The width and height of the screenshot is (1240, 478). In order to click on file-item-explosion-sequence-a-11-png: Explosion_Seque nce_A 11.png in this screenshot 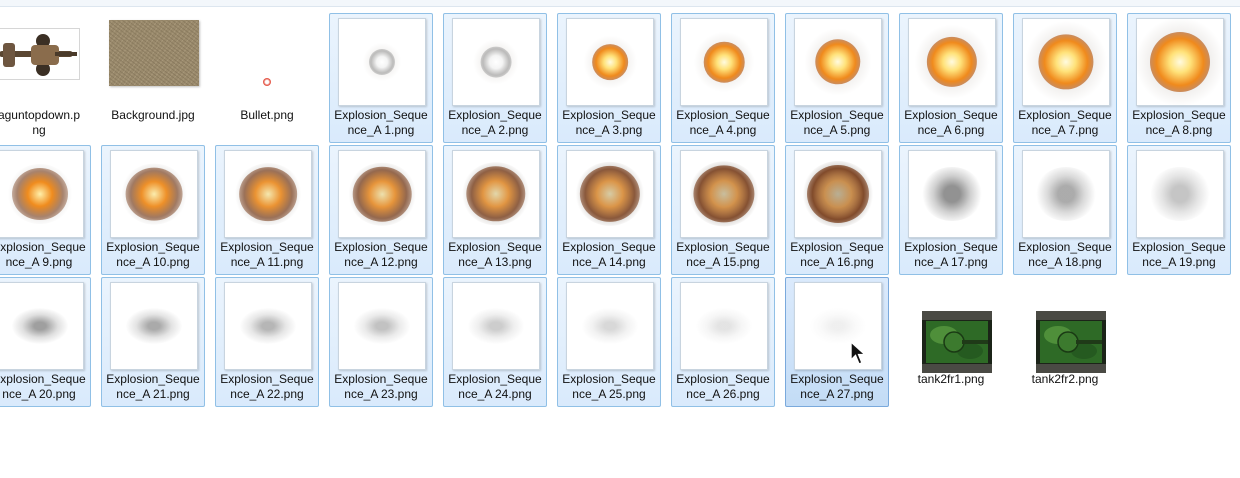, I will do `click(267, 210)`.